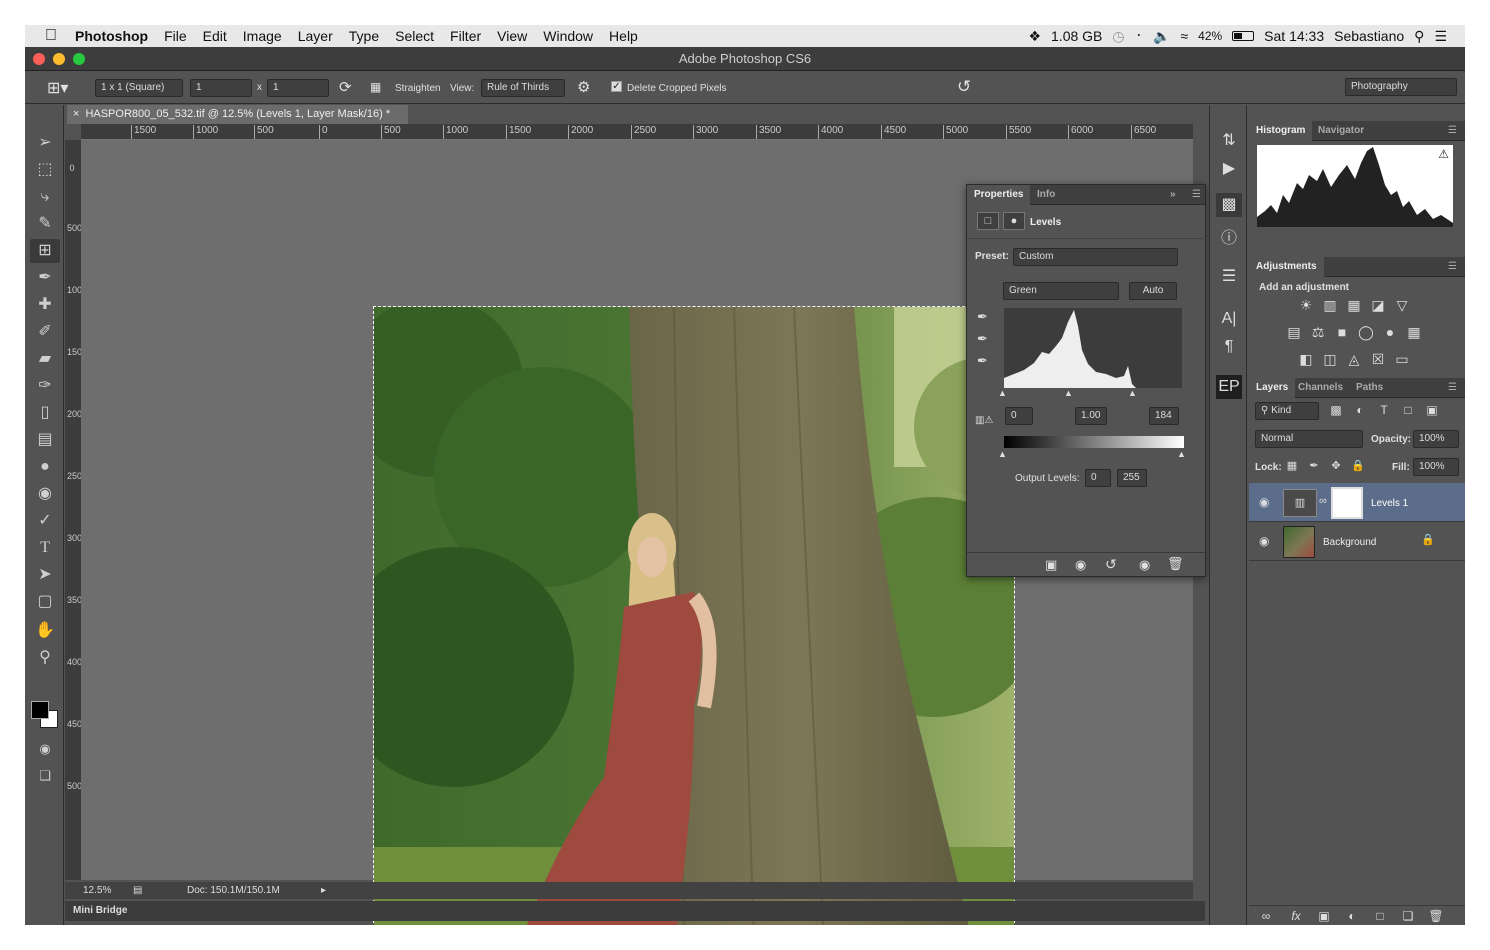 The image size is (1490, 950). I want to click on tab-properties: Properties, so click(999, 195).